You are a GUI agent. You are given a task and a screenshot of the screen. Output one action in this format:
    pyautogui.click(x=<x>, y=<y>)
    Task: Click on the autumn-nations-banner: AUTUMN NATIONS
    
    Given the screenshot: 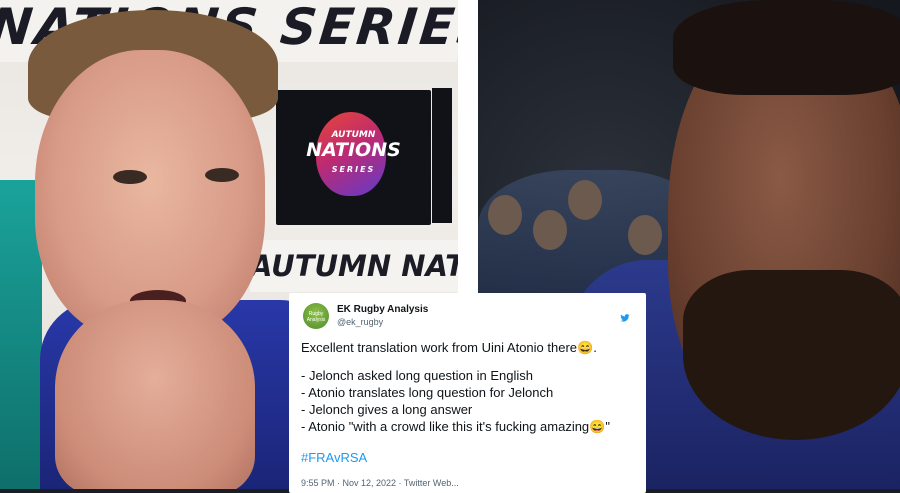 What is the action you would take?
    pyautogui.click(x=354, y=266)
    